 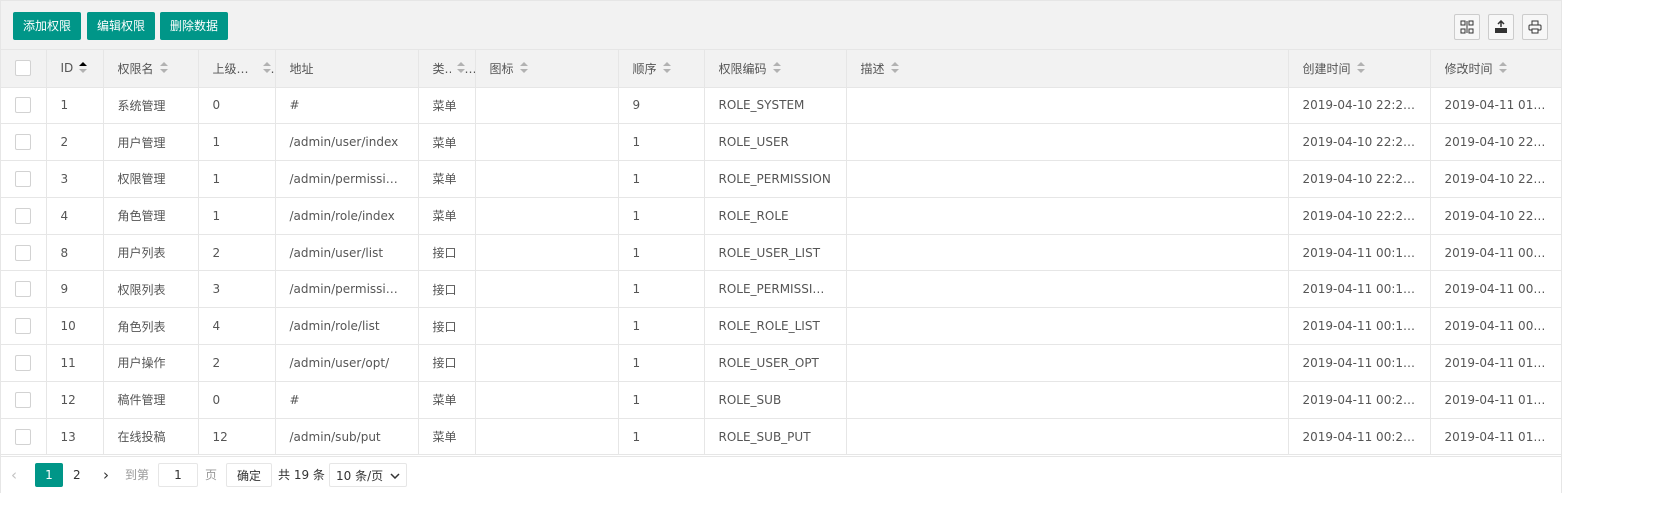 What do you see at coordinates (447, 326) in the screenshot?
I see `table-cell: 接口` at bounding box center [447, 326].